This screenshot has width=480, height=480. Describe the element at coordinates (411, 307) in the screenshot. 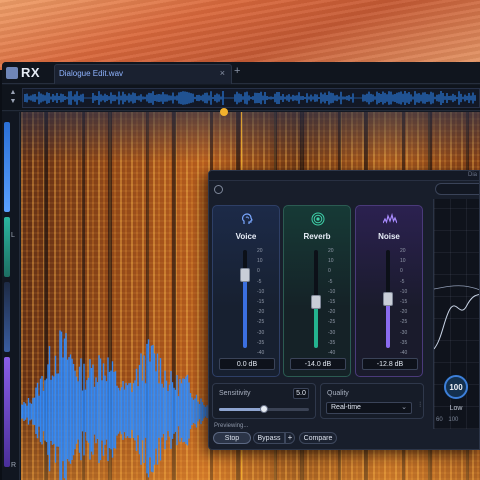

I see `noise-fader-scale: 20100-5-10-15-20-25-30-35-40-inf` at that location.